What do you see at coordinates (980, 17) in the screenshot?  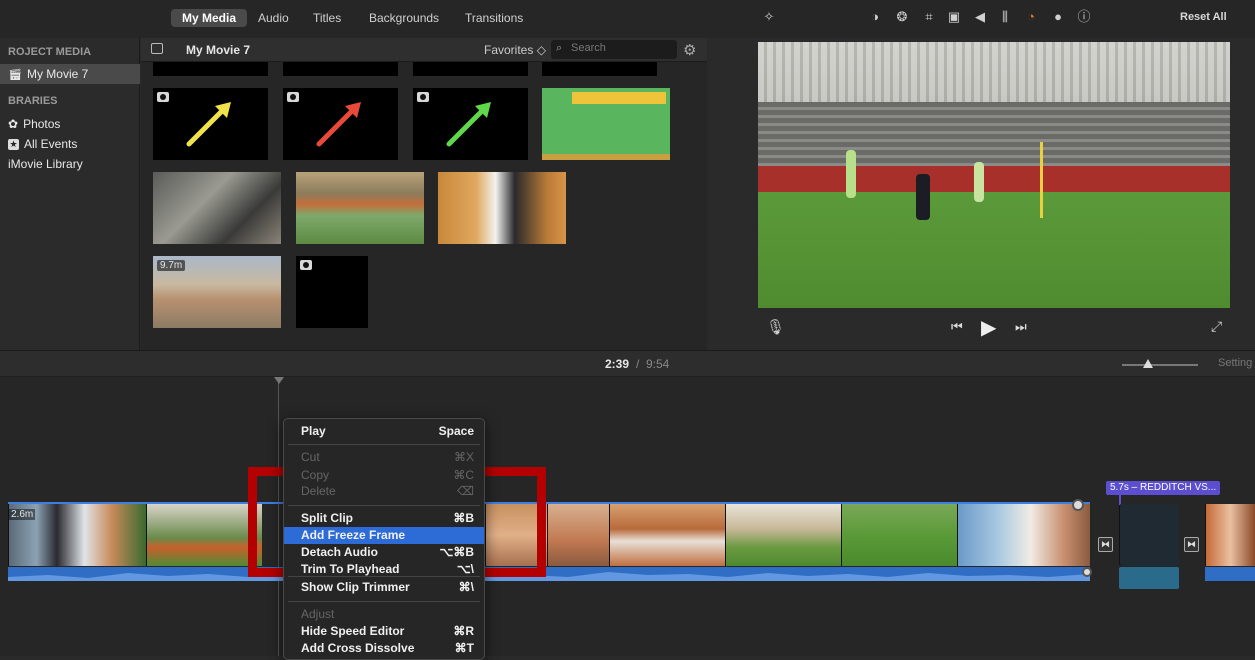 I see `volume-icon: ◀` at bounding box center [980, 17].